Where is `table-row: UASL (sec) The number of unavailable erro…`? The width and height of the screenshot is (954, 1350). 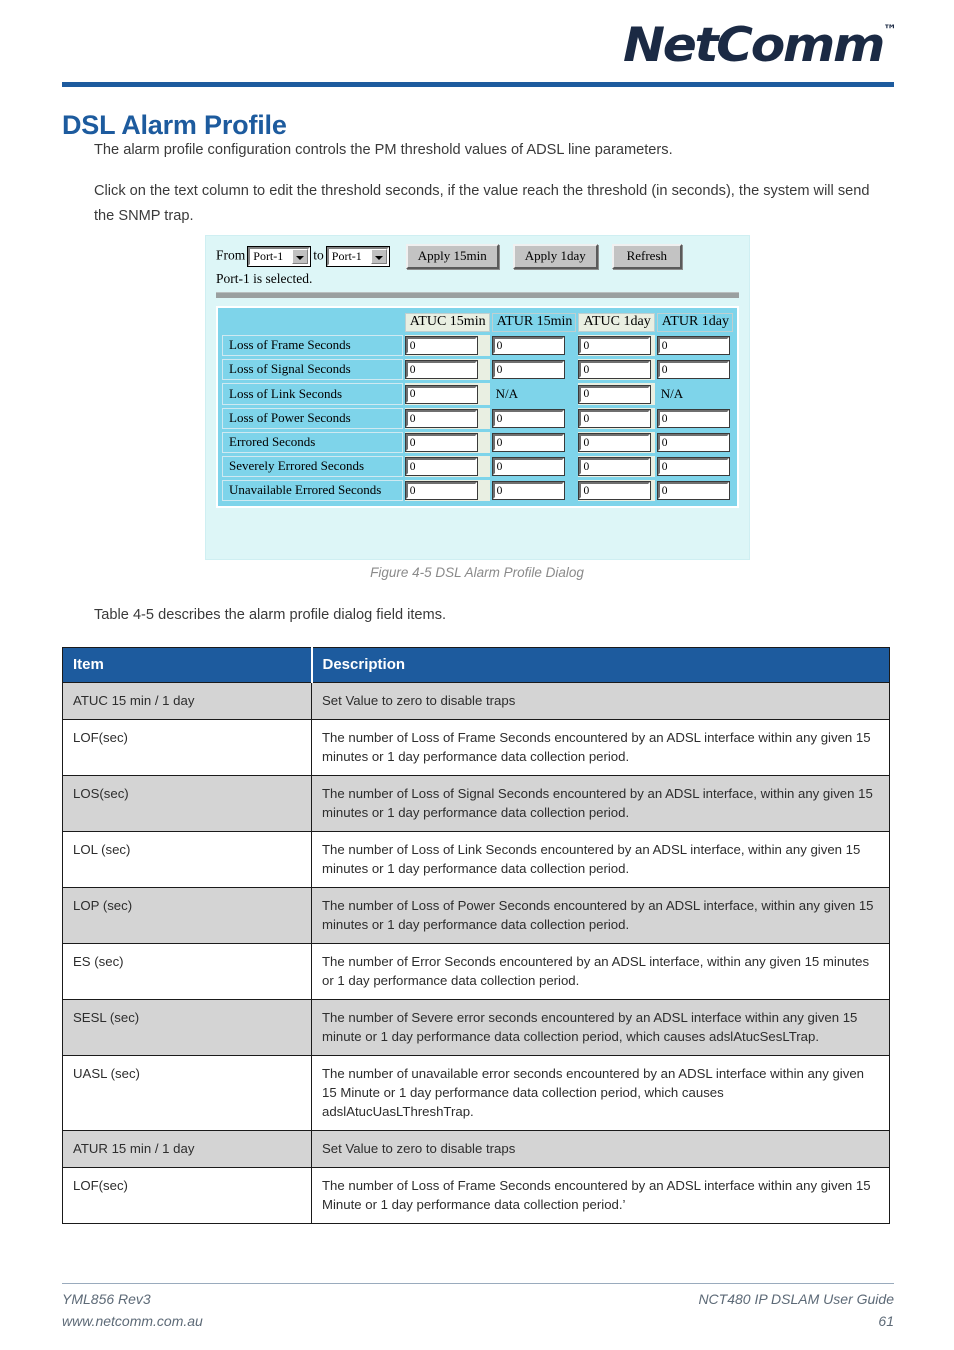
table-row: UASL (sec) The number of unavailable erro… is located at coordinates (476, 1093).